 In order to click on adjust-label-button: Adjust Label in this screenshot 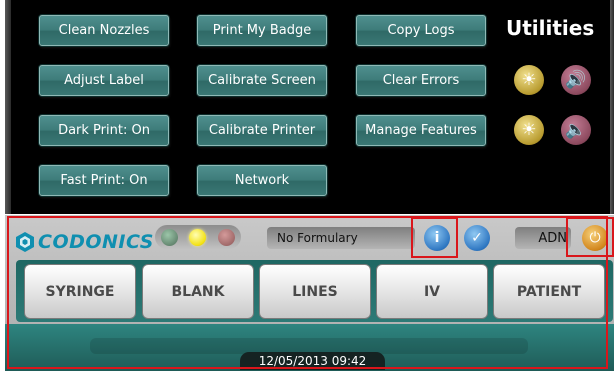, I will do `click(104, 80)`.